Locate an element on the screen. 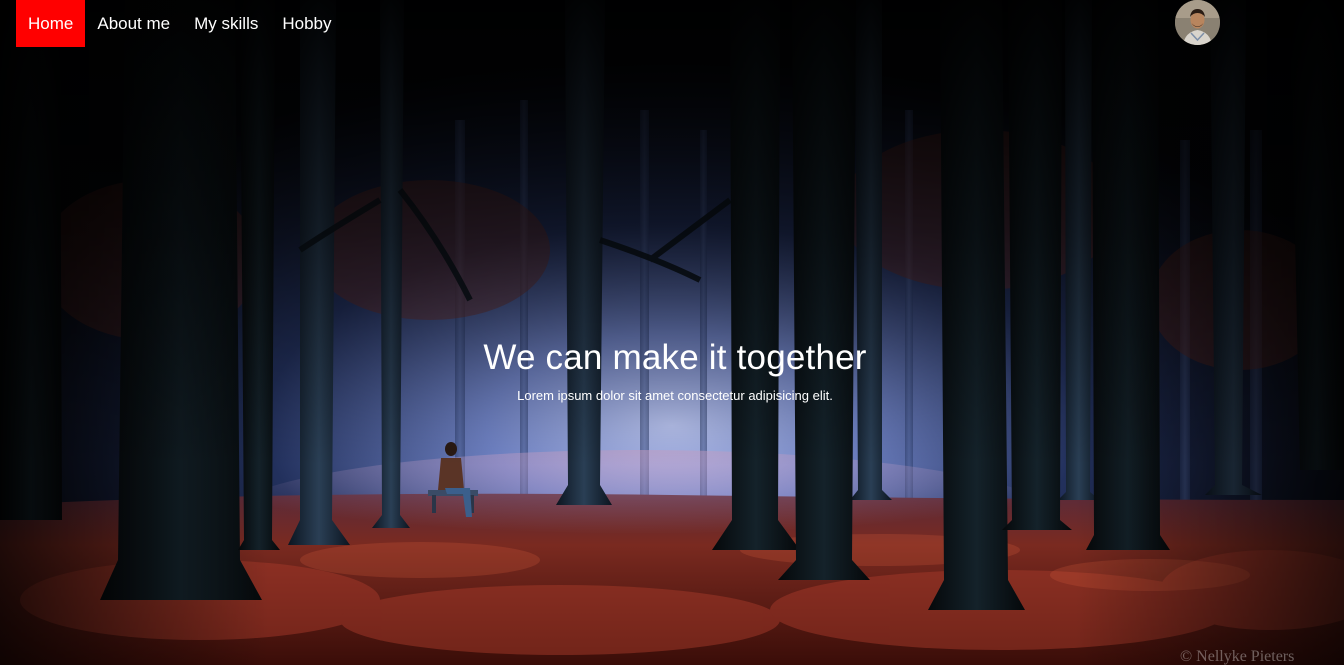 Image resolution: width=1344 pixels, height=665 pixels. nav-item-home: Home is located at coordinates (51, 23).